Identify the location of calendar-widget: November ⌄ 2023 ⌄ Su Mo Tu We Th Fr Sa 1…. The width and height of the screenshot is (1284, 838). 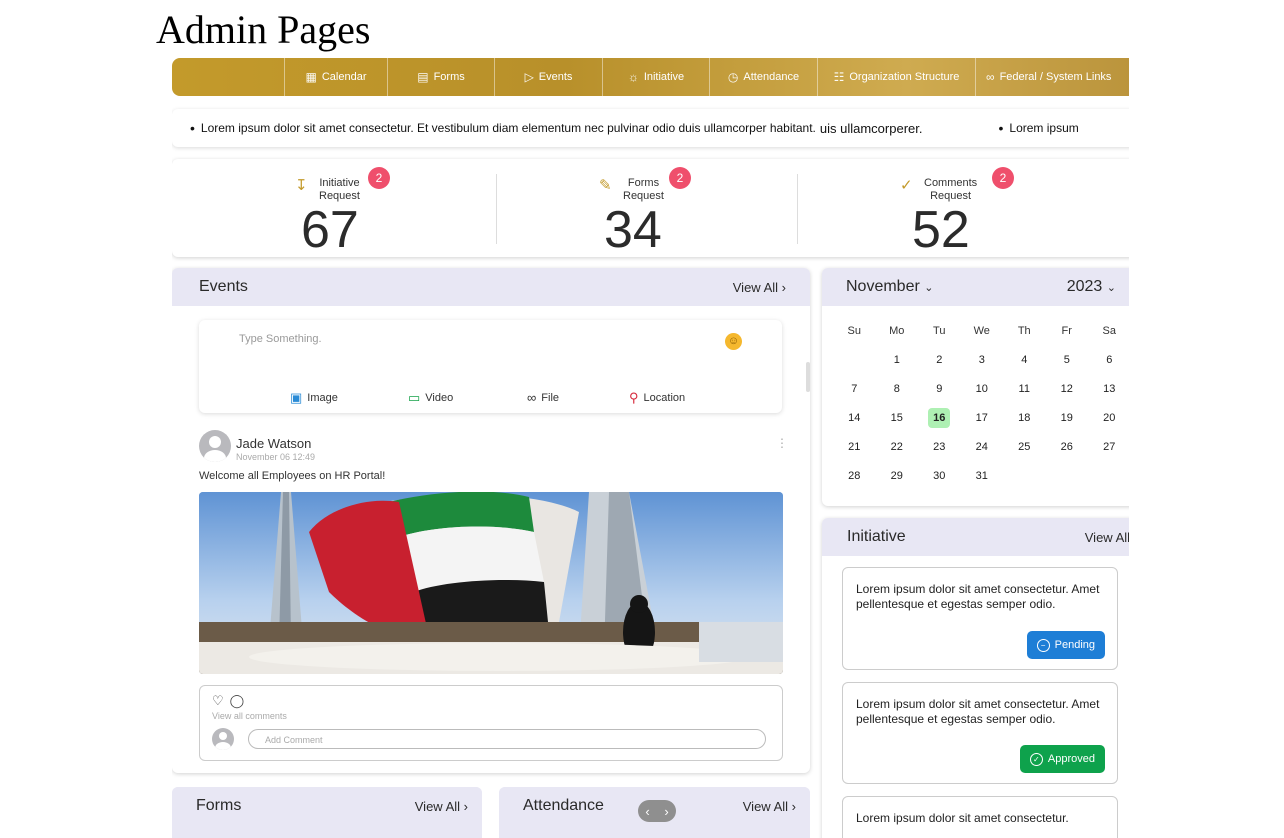
(975, 387).